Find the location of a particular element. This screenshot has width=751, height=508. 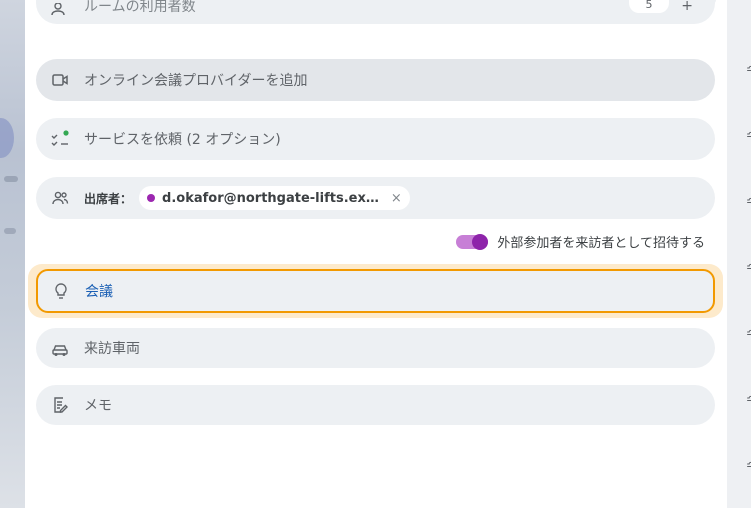

background-calendar-left is located at coordinates (12, 254).